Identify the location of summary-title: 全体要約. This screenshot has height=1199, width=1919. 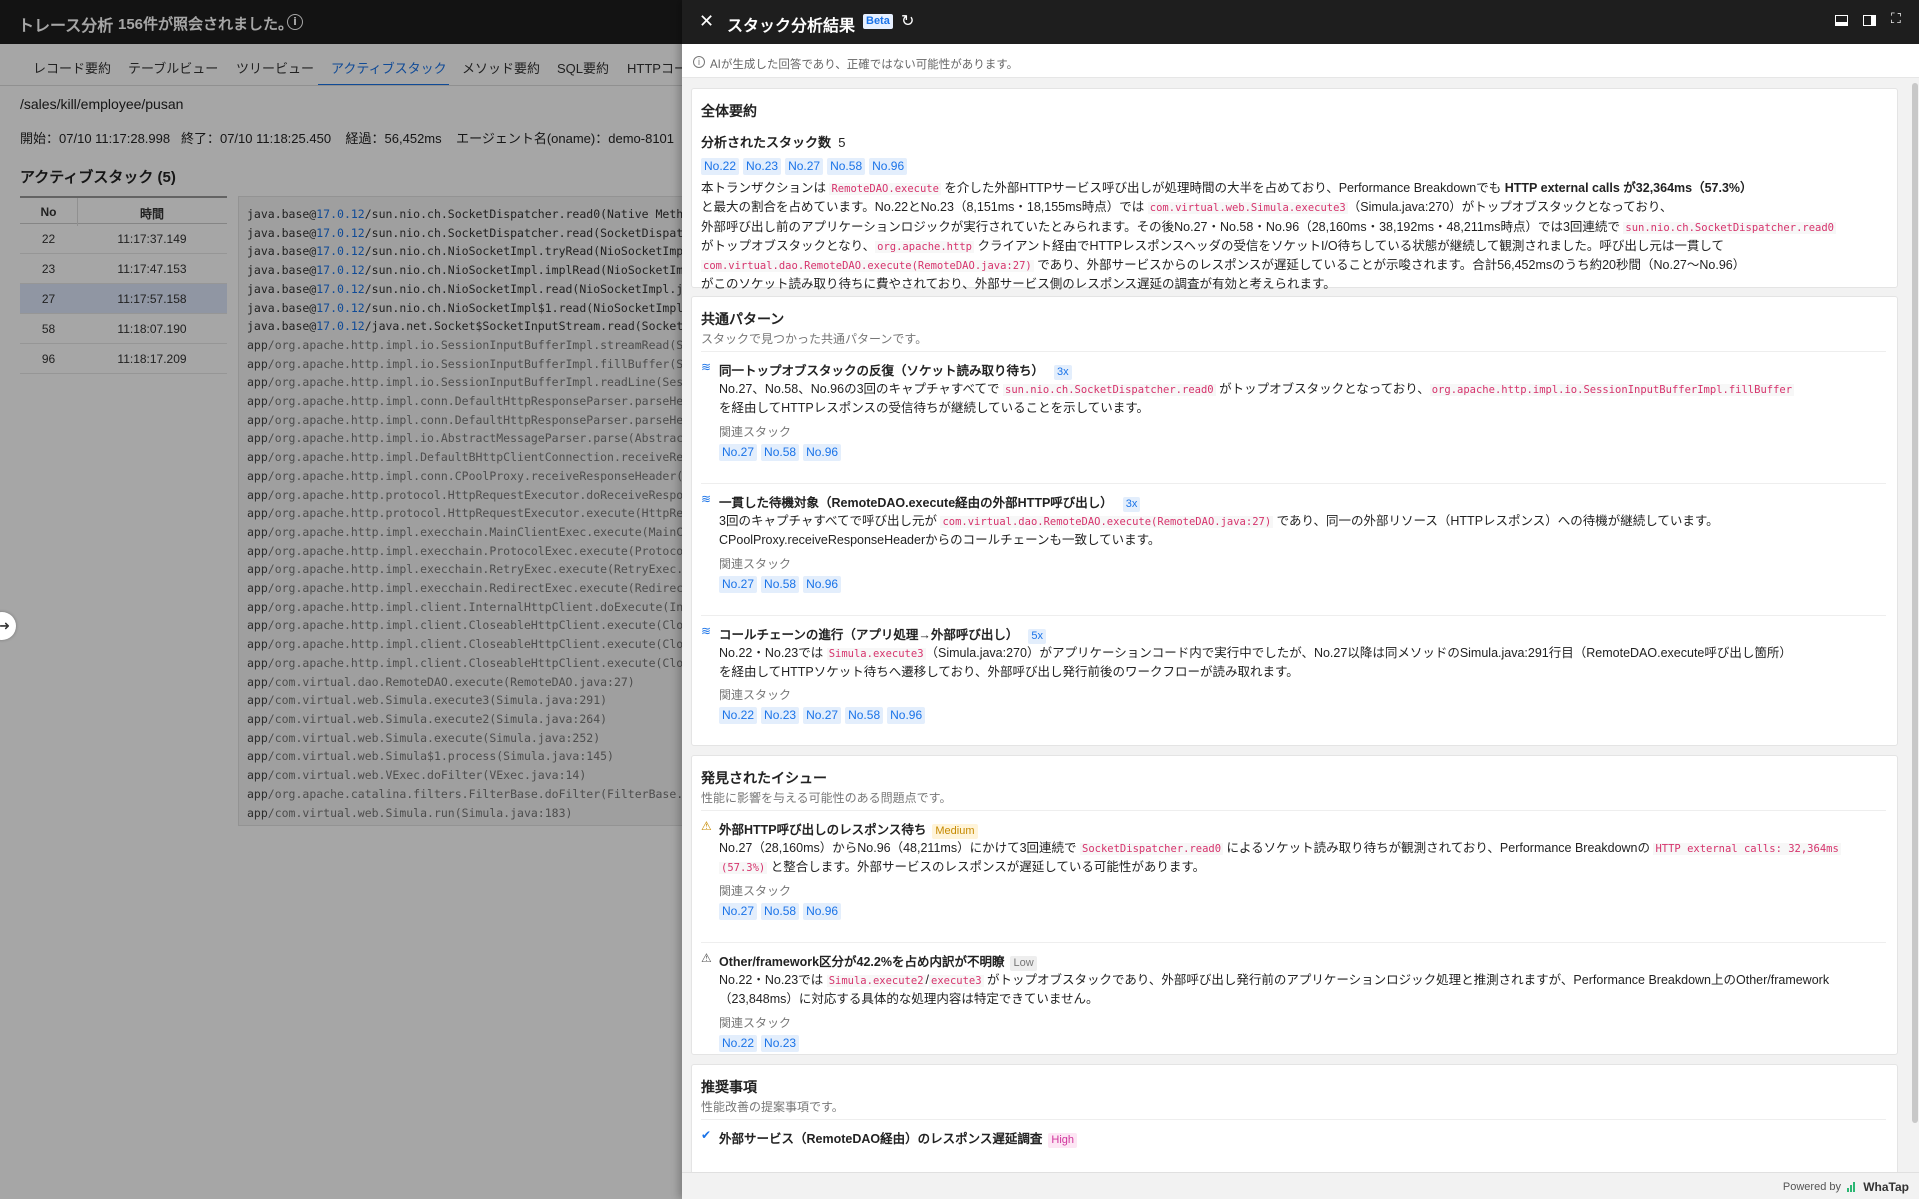
(729, 111).